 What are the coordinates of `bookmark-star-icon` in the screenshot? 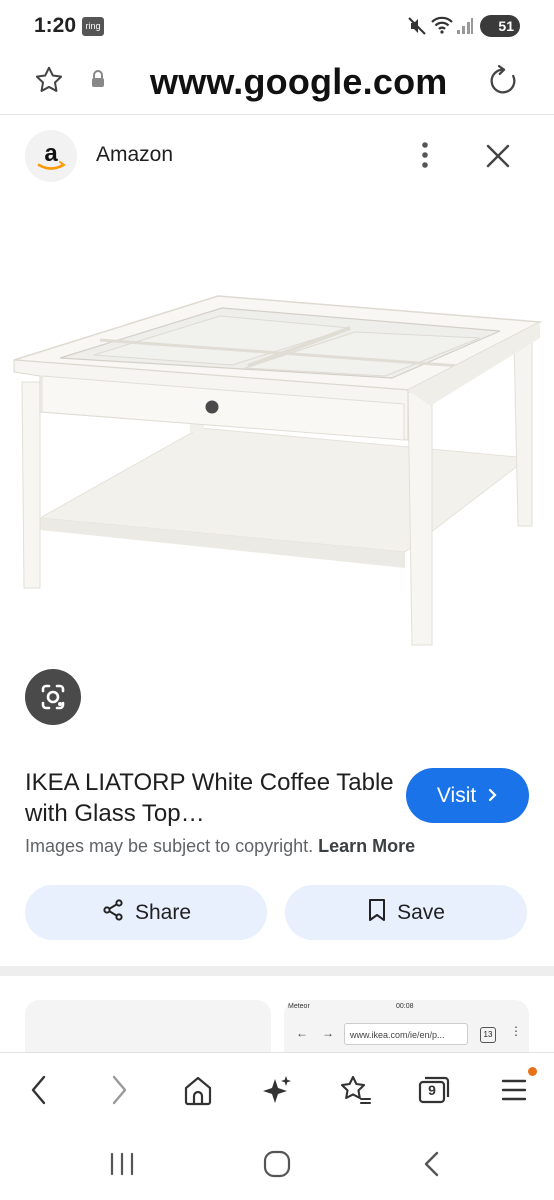 It's located at (49, 82).